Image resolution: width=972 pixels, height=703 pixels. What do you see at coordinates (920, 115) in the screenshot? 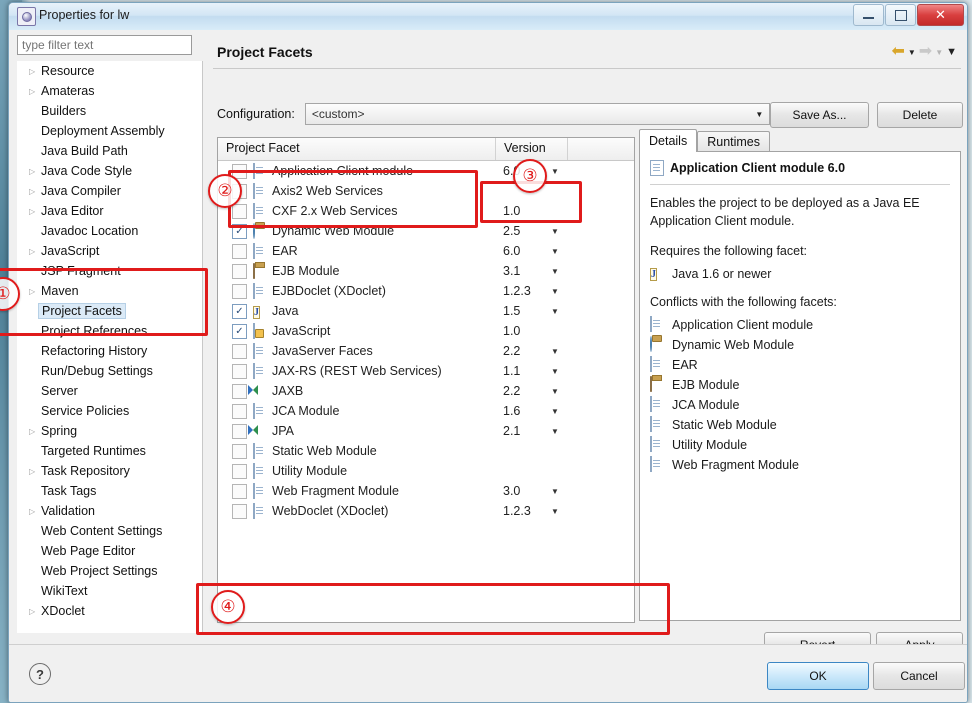
I see `delete-button: Delete` at bounding box center [920, 115].